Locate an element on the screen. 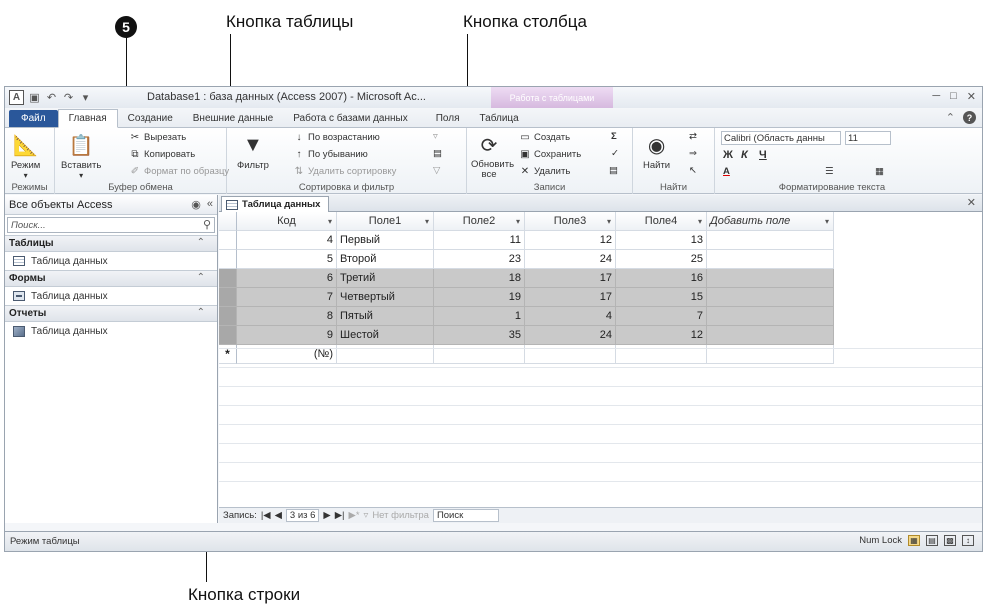 The height and width of the screenshot is (610, 983). underline-button: Ч is located at coordinates (763, 155).